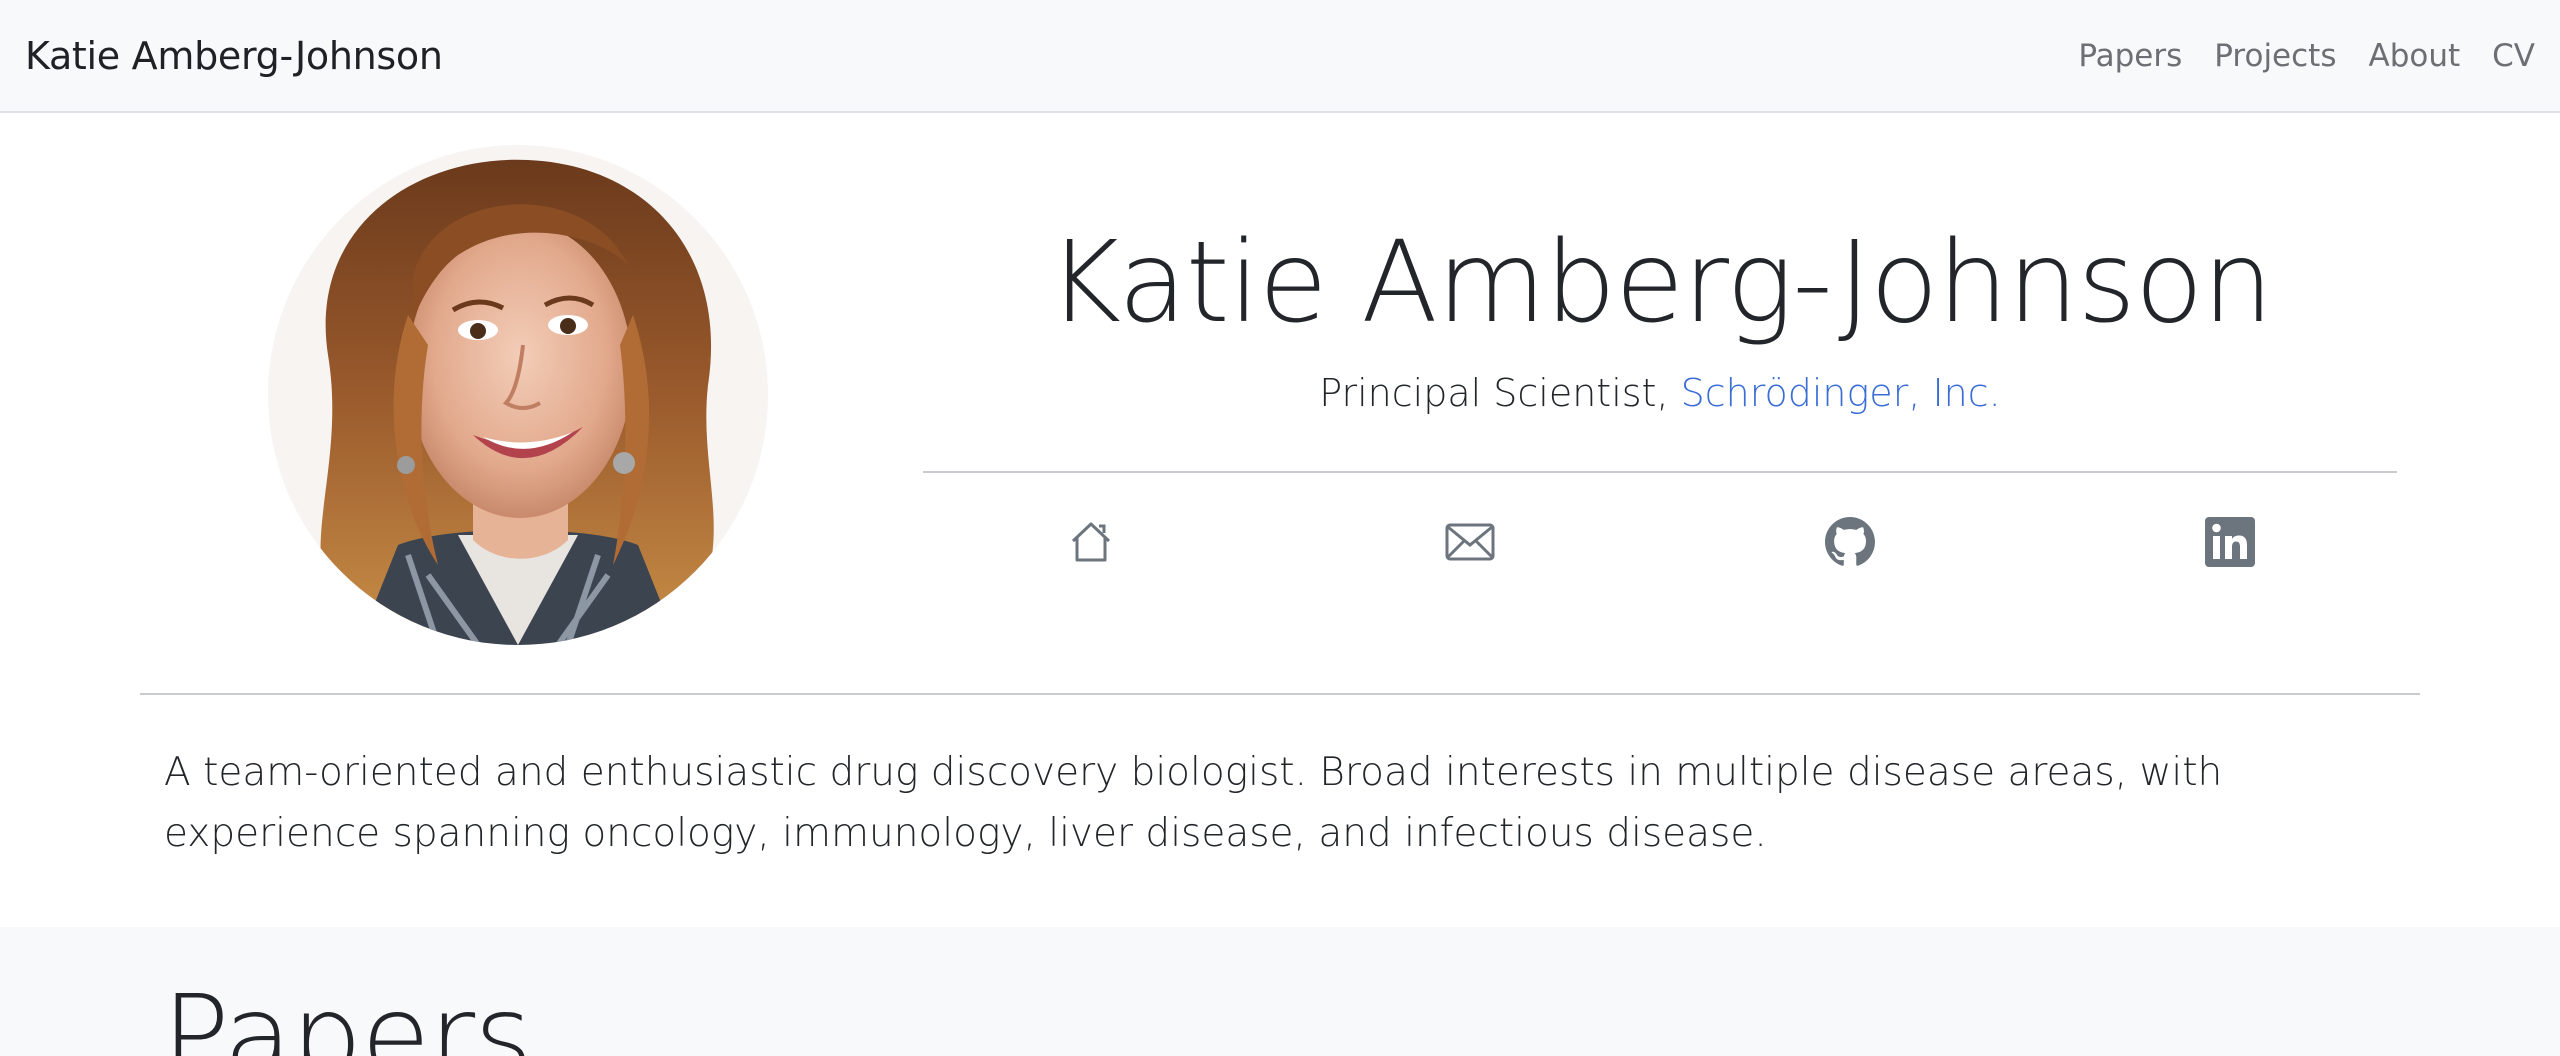 Image resolution: width=2560 pixels, height=1056 pixels. Describe the element at coordinates (2275, 56) in the screenshot. I see `nav-link-projects: Projects` at that location.